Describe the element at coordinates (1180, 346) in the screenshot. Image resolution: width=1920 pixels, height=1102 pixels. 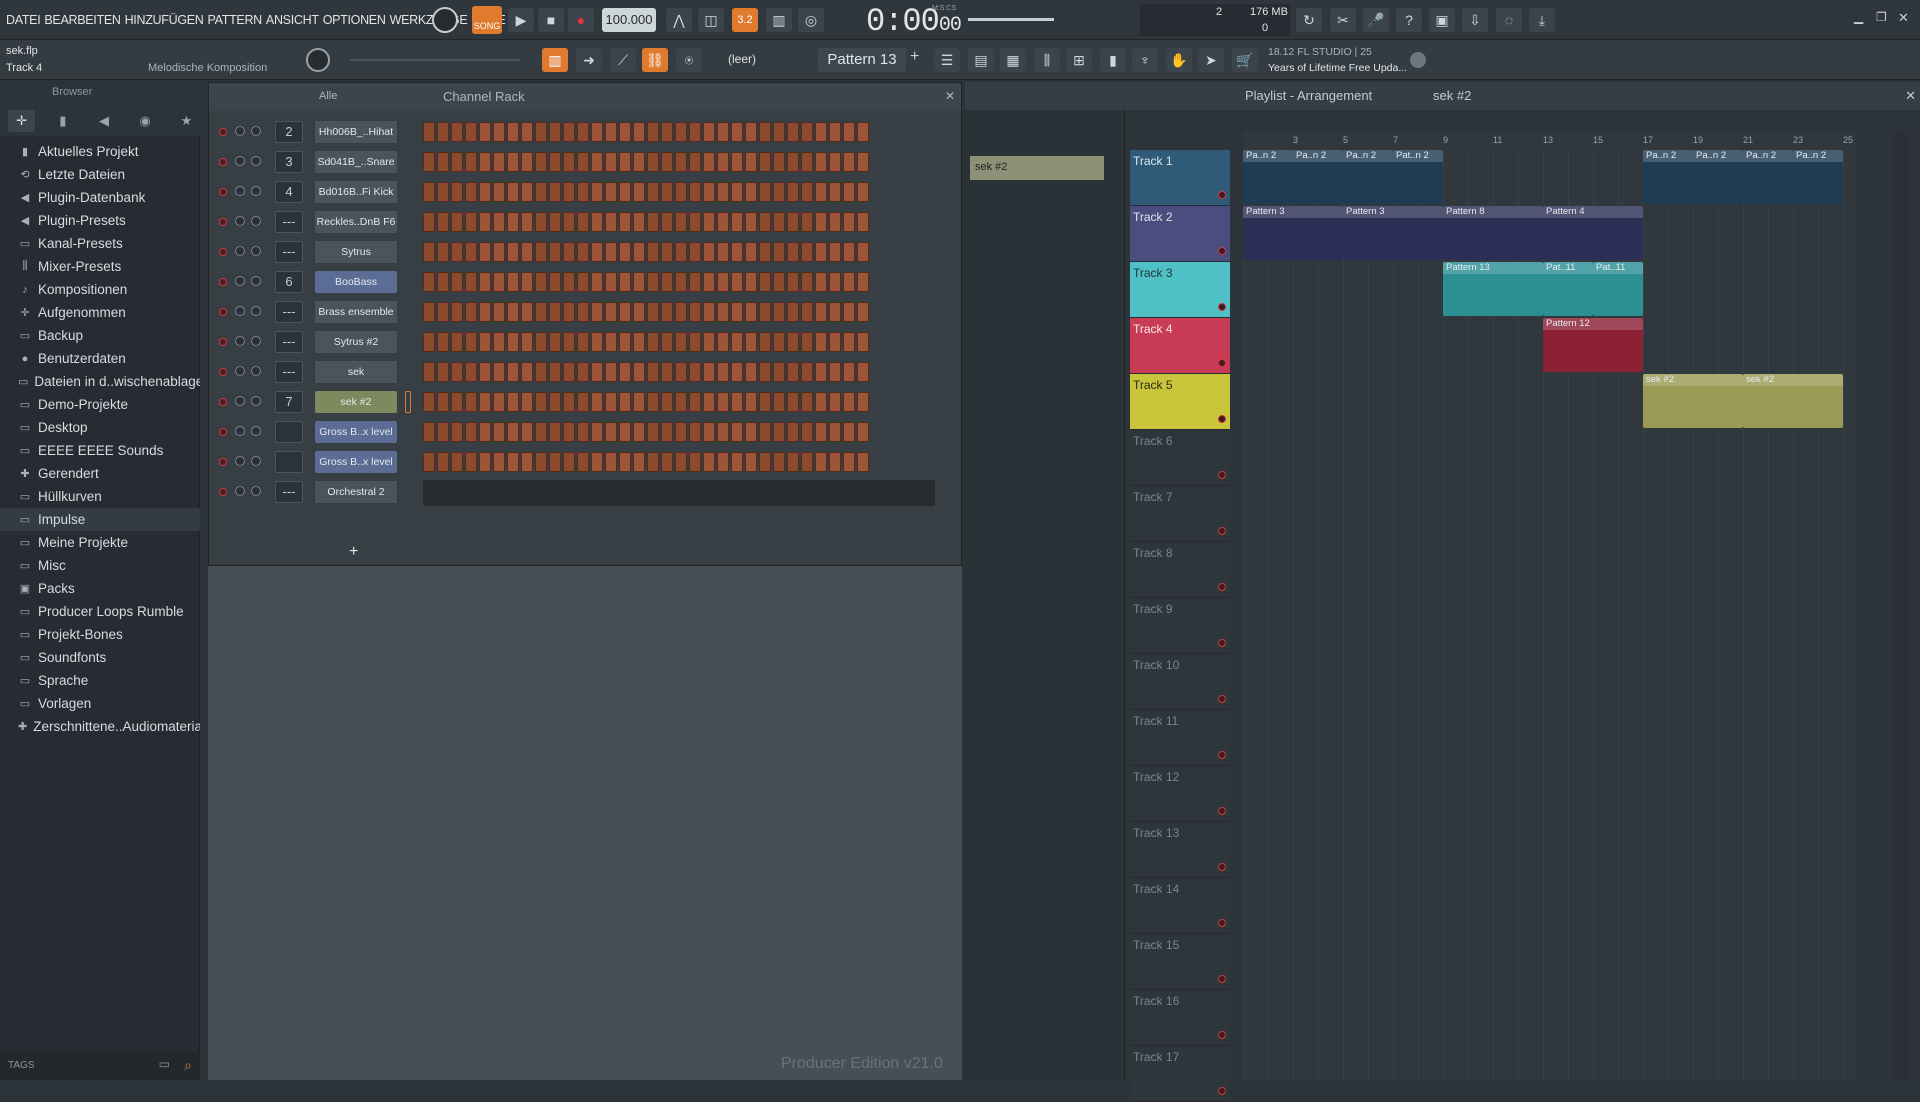
I see `track-header: Track 4` at that location.